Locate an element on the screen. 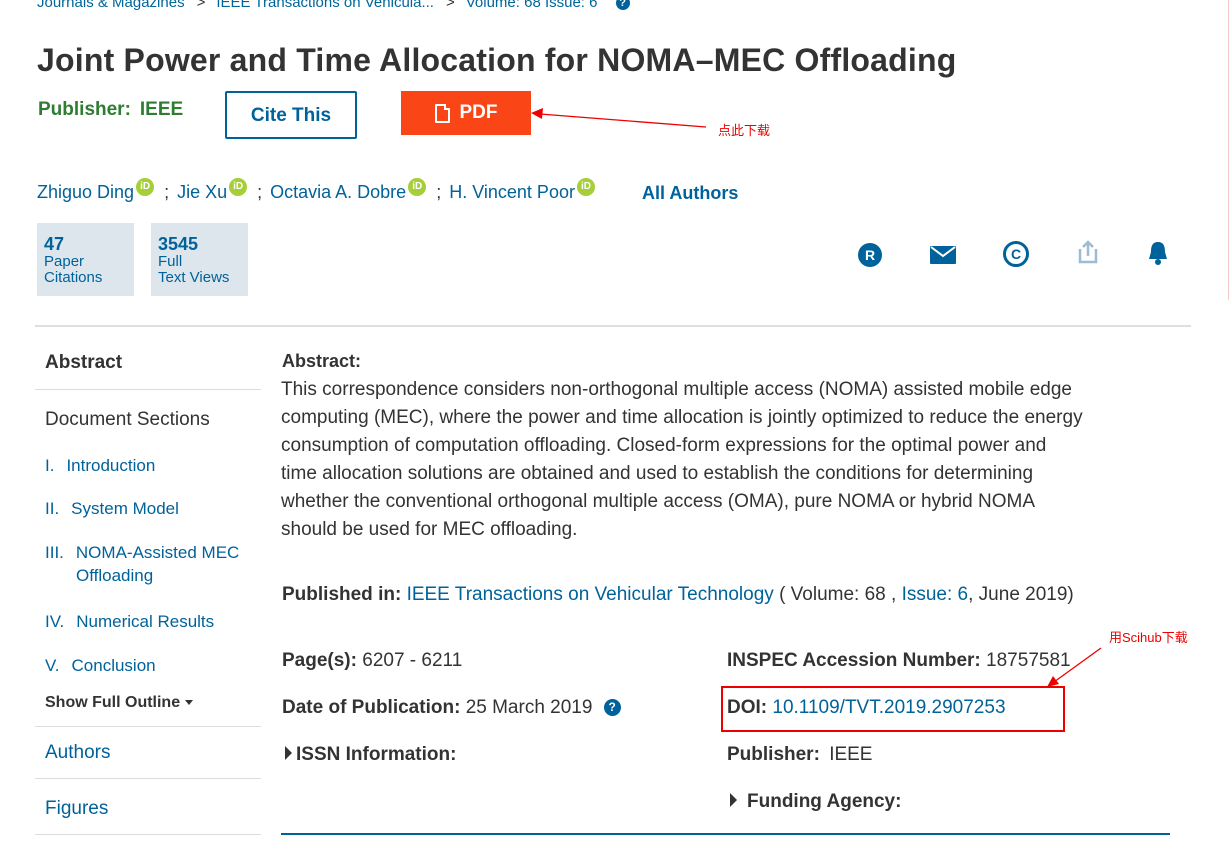 This screenshot has width=1231, height=844. all-authors-link: All Authors is located at coordinates (690, 193).